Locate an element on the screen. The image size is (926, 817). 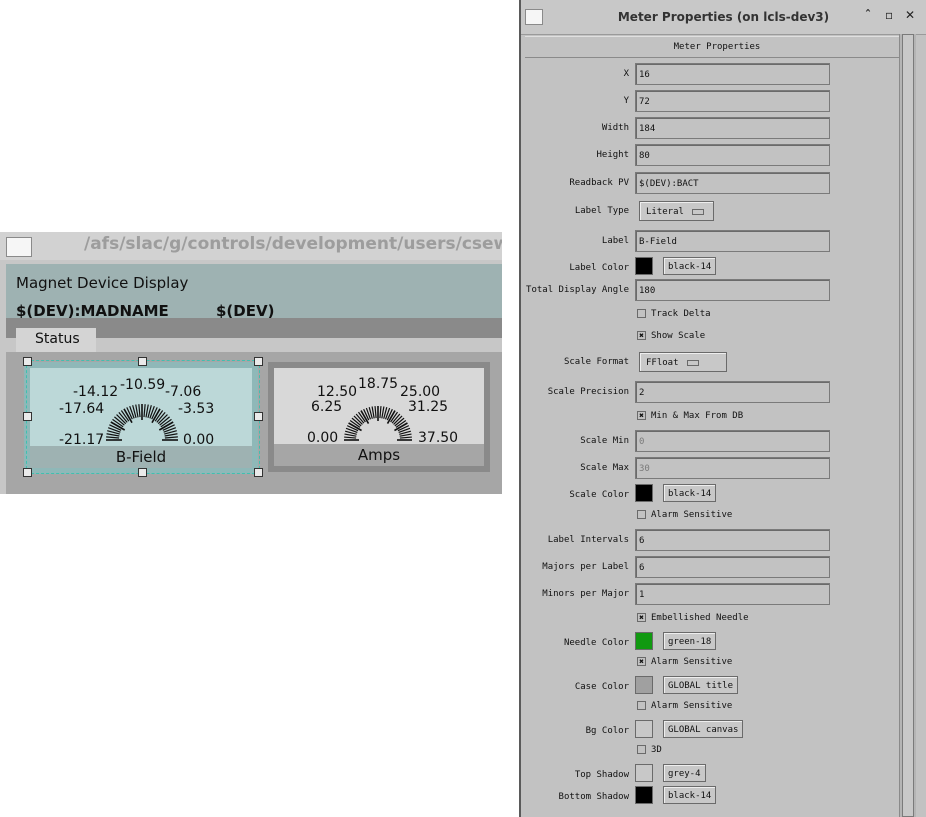
x-label: X is located at coordinates (626, 74).